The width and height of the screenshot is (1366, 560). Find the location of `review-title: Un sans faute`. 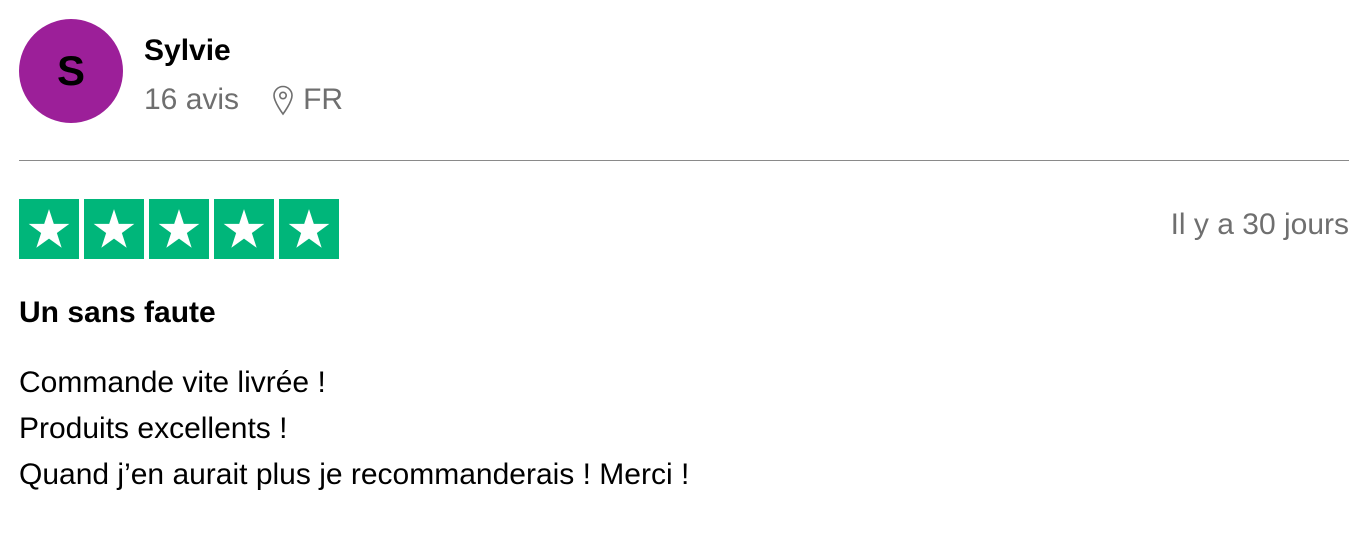

review-title: Un sans faute is located at coordinates (117, 313).